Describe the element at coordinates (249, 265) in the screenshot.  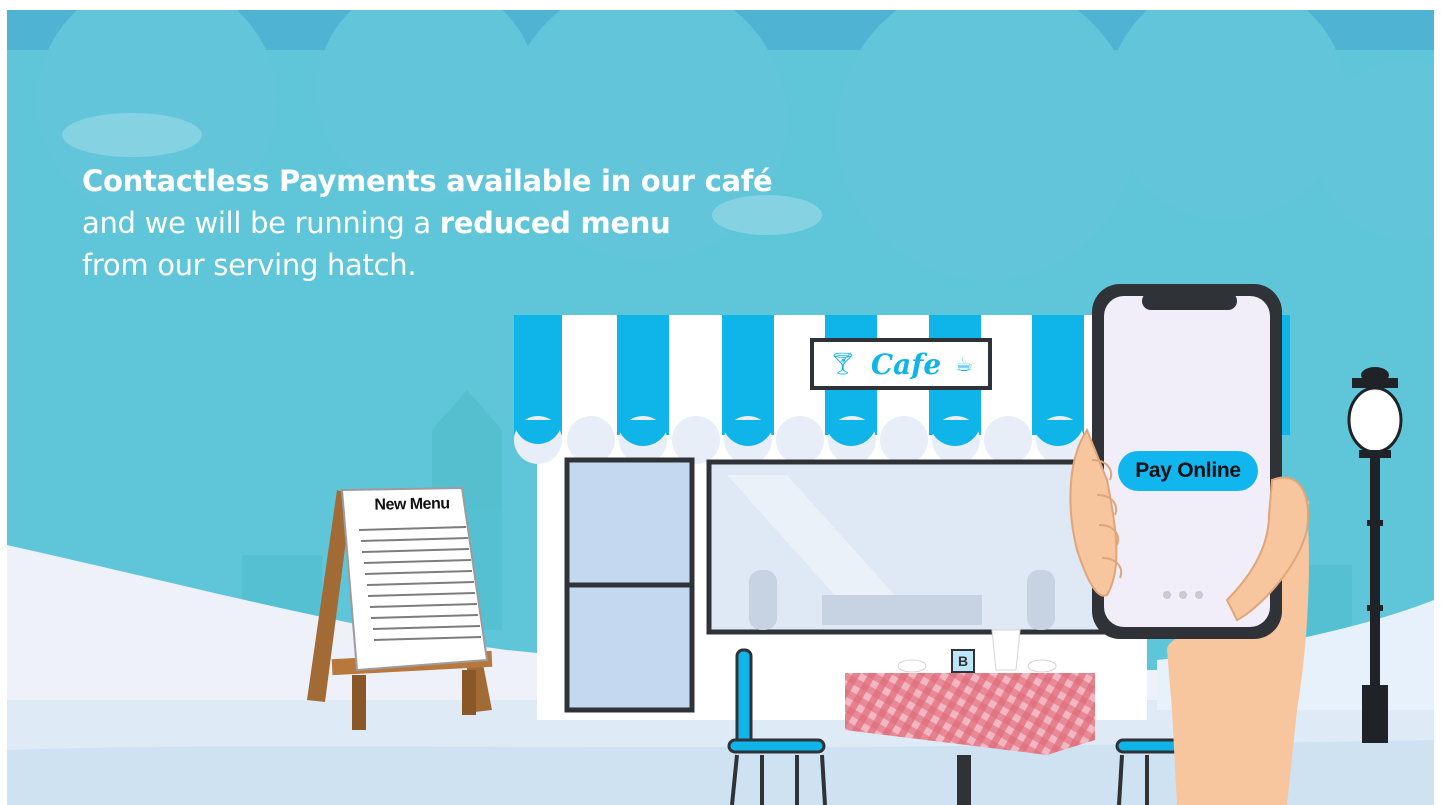
I see `headline-line-3: from our serving hatch.` at that location.